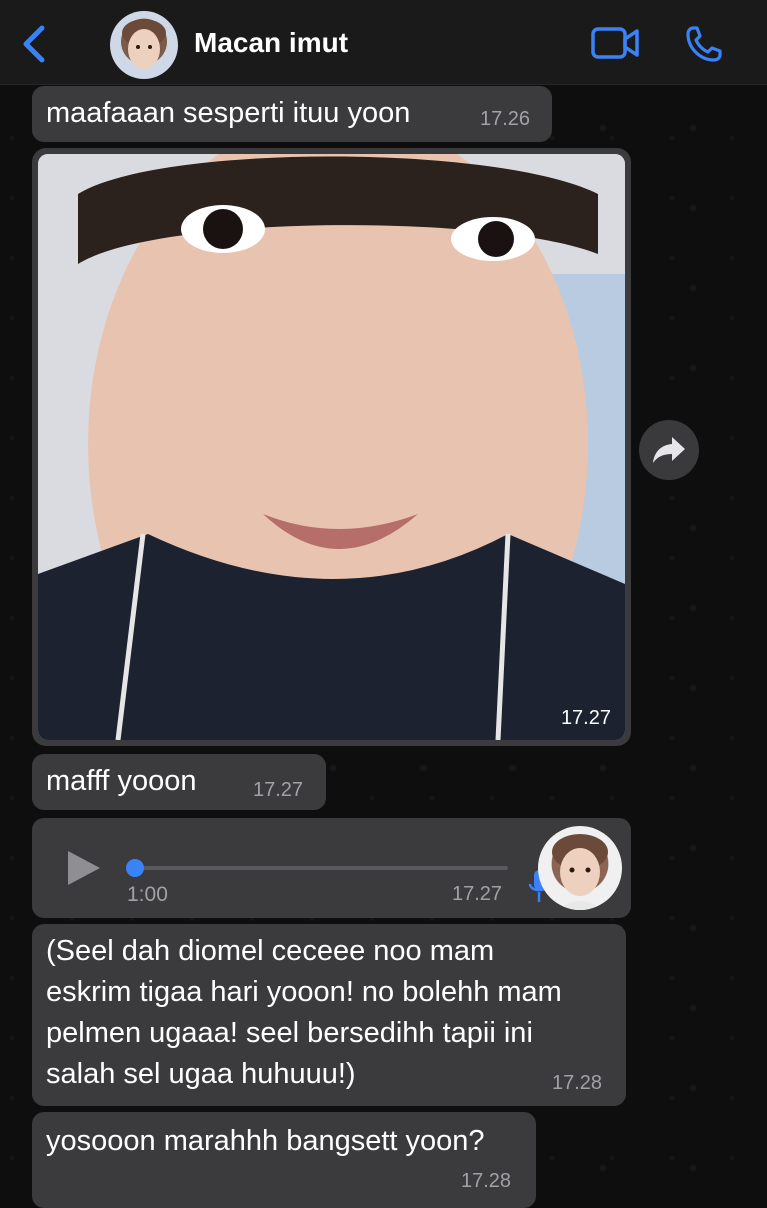 This screenshot has width=767, height=1208. What do you see at coordinates (135, 868) in the screenshot?
I see `voice-progress-handle` at bounding box center [135, 868].